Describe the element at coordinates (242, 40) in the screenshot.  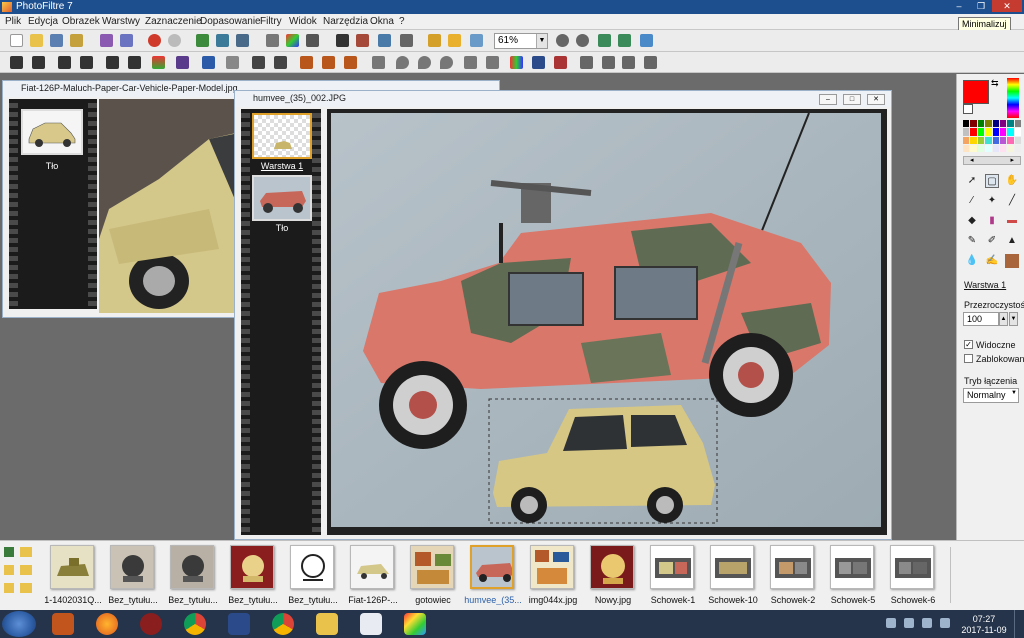
I see `paste-new-icon` at that location.